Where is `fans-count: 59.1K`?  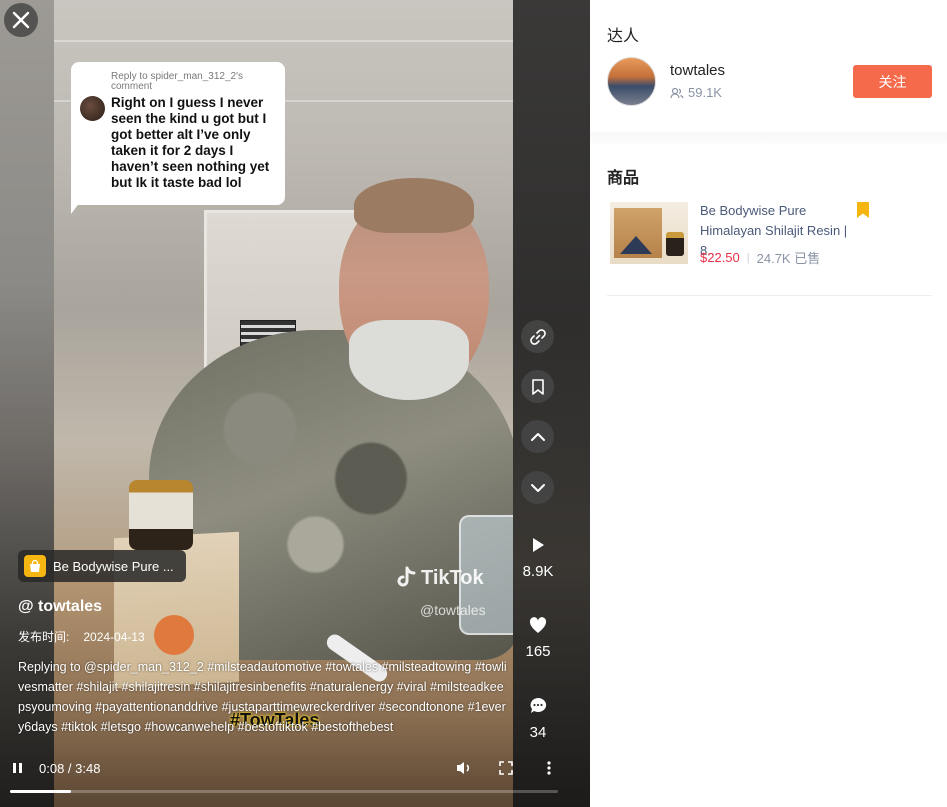
fans-count: 59.1K is located at coordinates (705, 92).